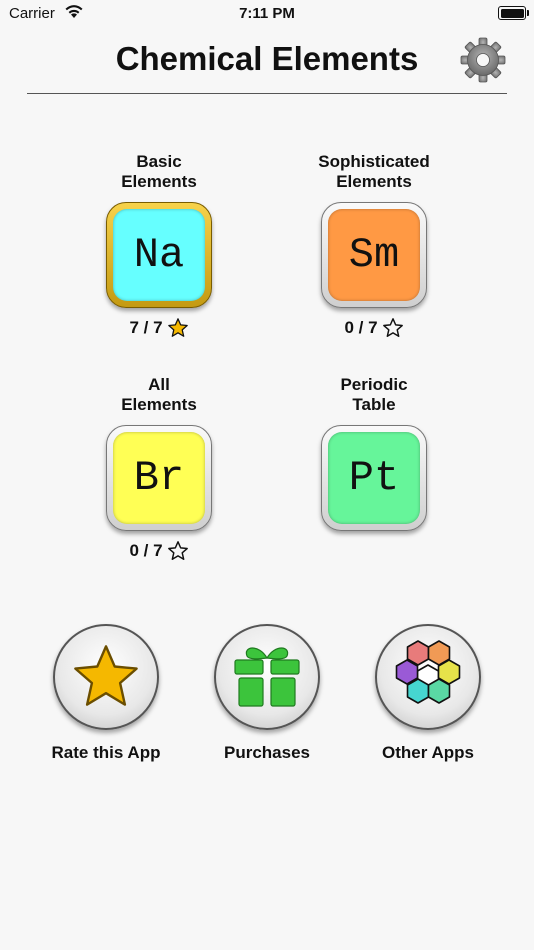  I want to click on star-icon, so click(106, 675).